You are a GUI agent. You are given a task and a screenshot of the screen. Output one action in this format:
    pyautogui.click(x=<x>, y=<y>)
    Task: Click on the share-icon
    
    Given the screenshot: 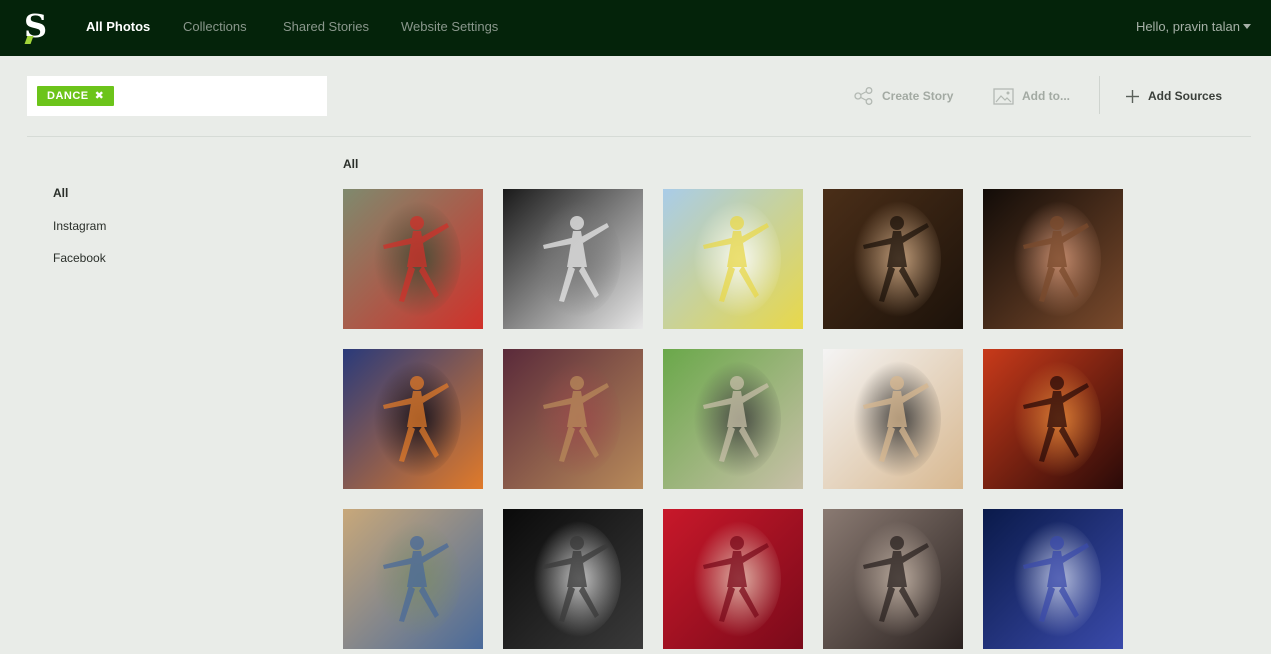 What is the action you would take?
    pyautogui.click(x=863, y=96)
    